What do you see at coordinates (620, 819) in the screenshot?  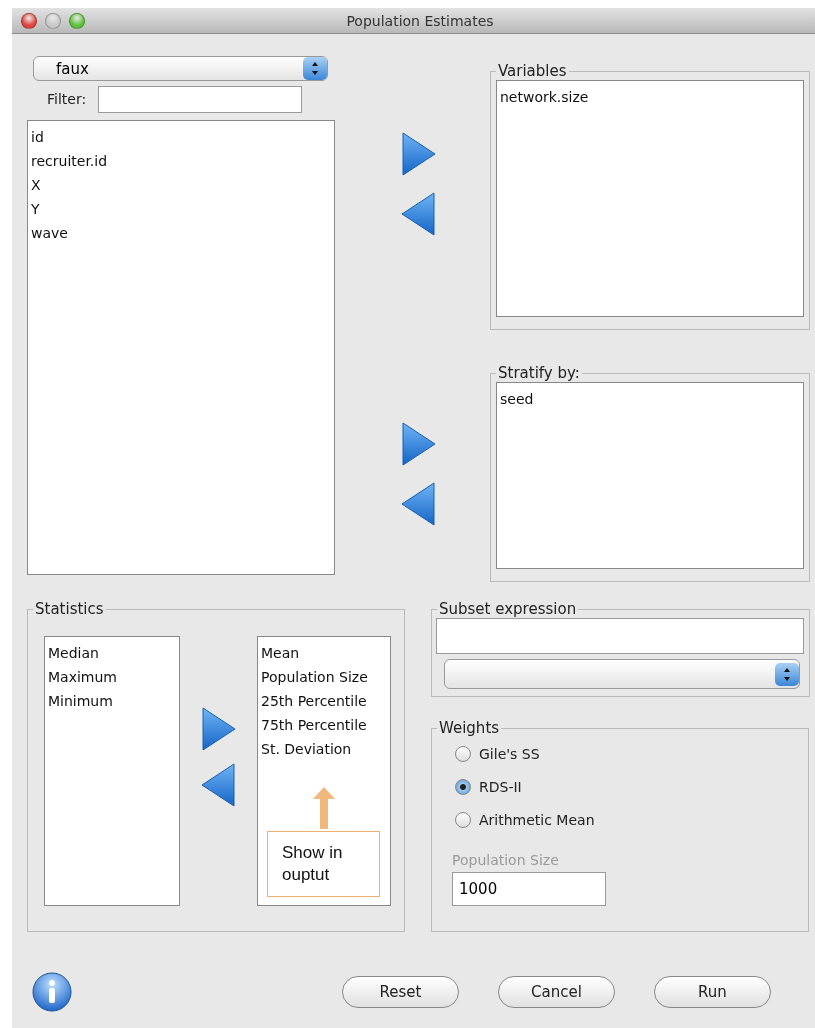 I see `weight-radio: Arithmetic Mean` at bounding box center [620, 819].